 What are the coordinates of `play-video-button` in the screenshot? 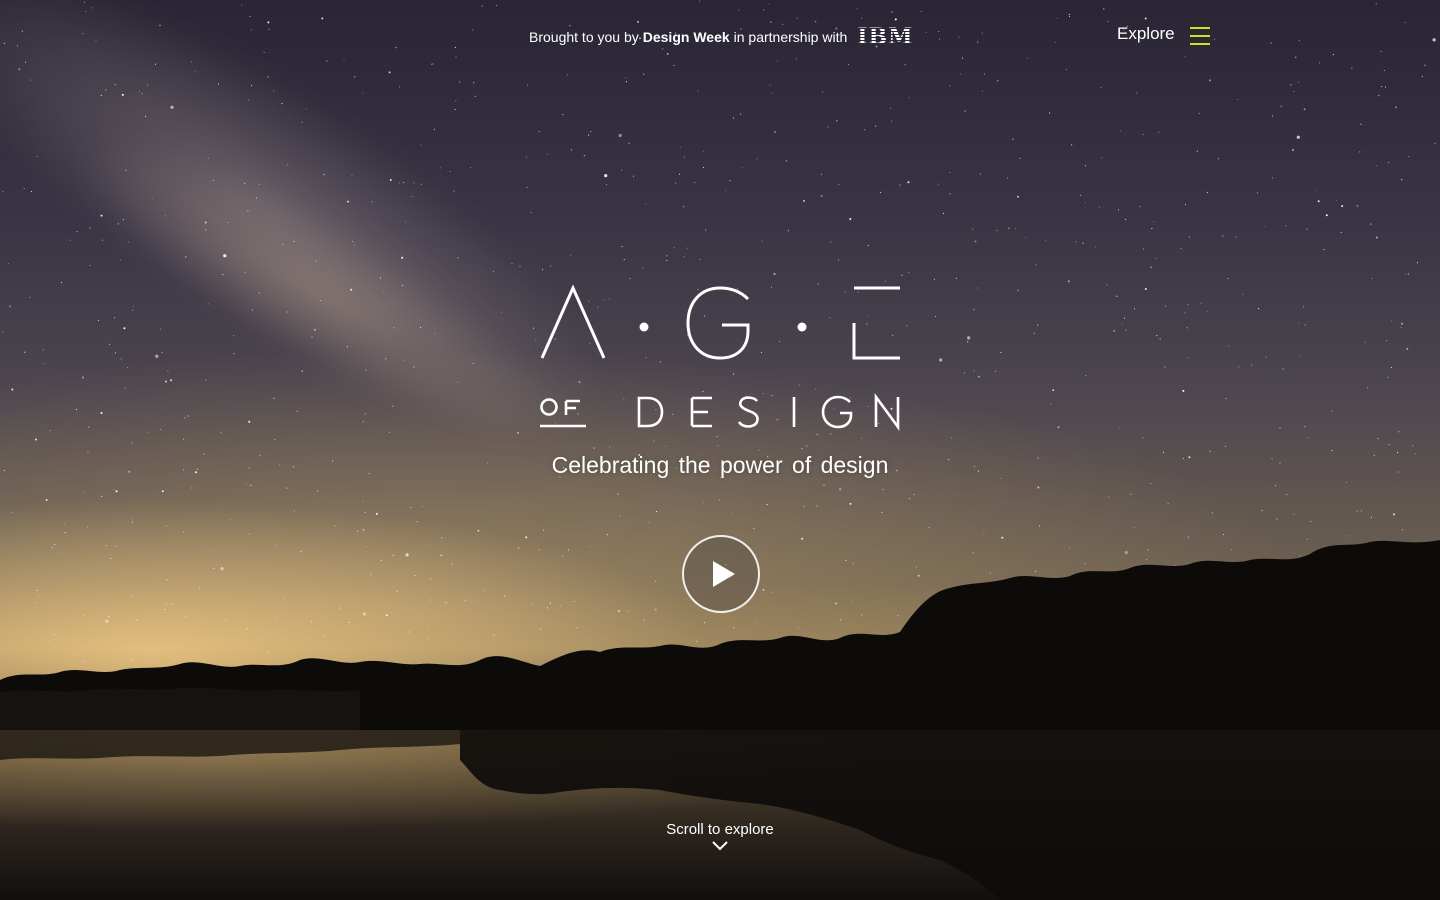 It's located at (721, 574).